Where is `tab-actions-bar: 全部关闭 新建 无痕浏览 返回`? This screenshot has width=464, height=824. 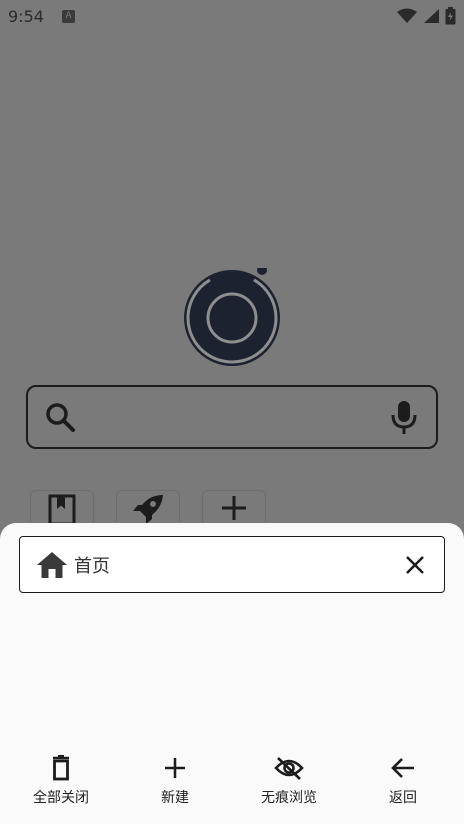 tab-actions-bar: 全部关闭 新建 无痕浏览 返回 is located at coordinates (232, 783).